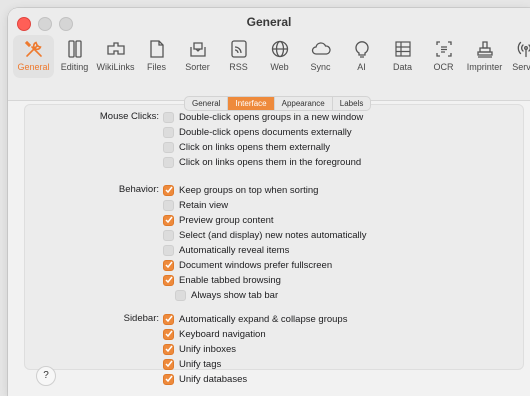 The image size is (530, 396). I want to click on toolbar-item-label: Imprinter, so click(484, 67).